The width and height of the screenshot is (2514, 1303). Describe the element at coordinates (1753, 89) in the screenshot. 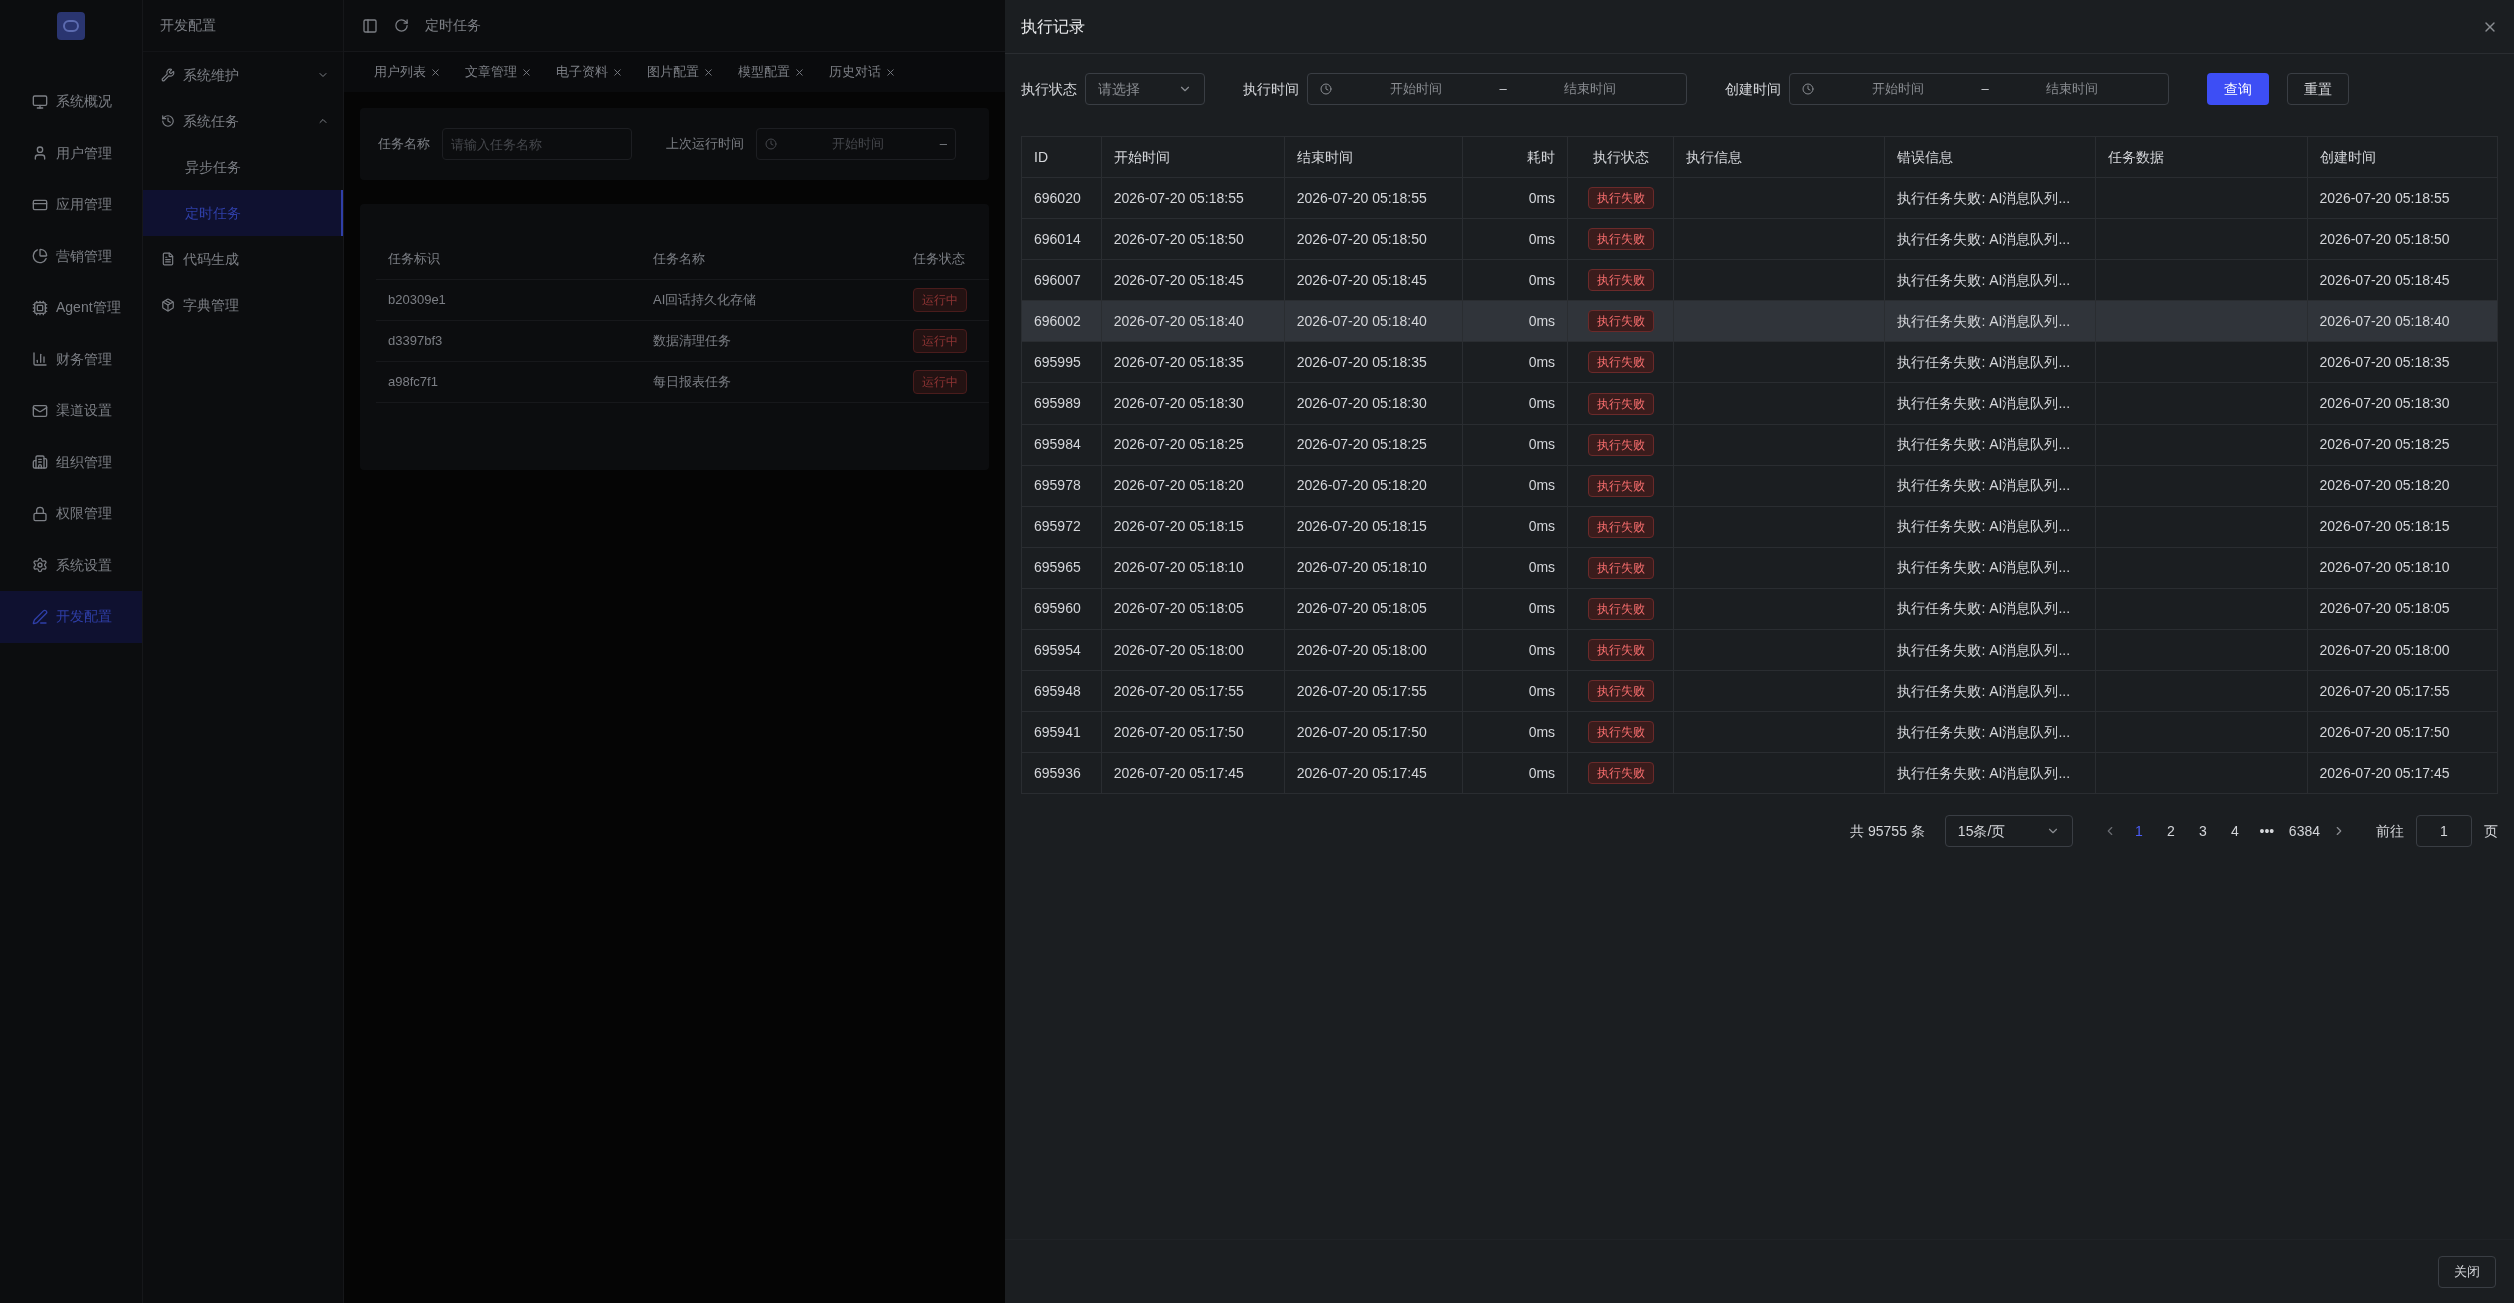

I see `field-label: 创建时间` at that location.